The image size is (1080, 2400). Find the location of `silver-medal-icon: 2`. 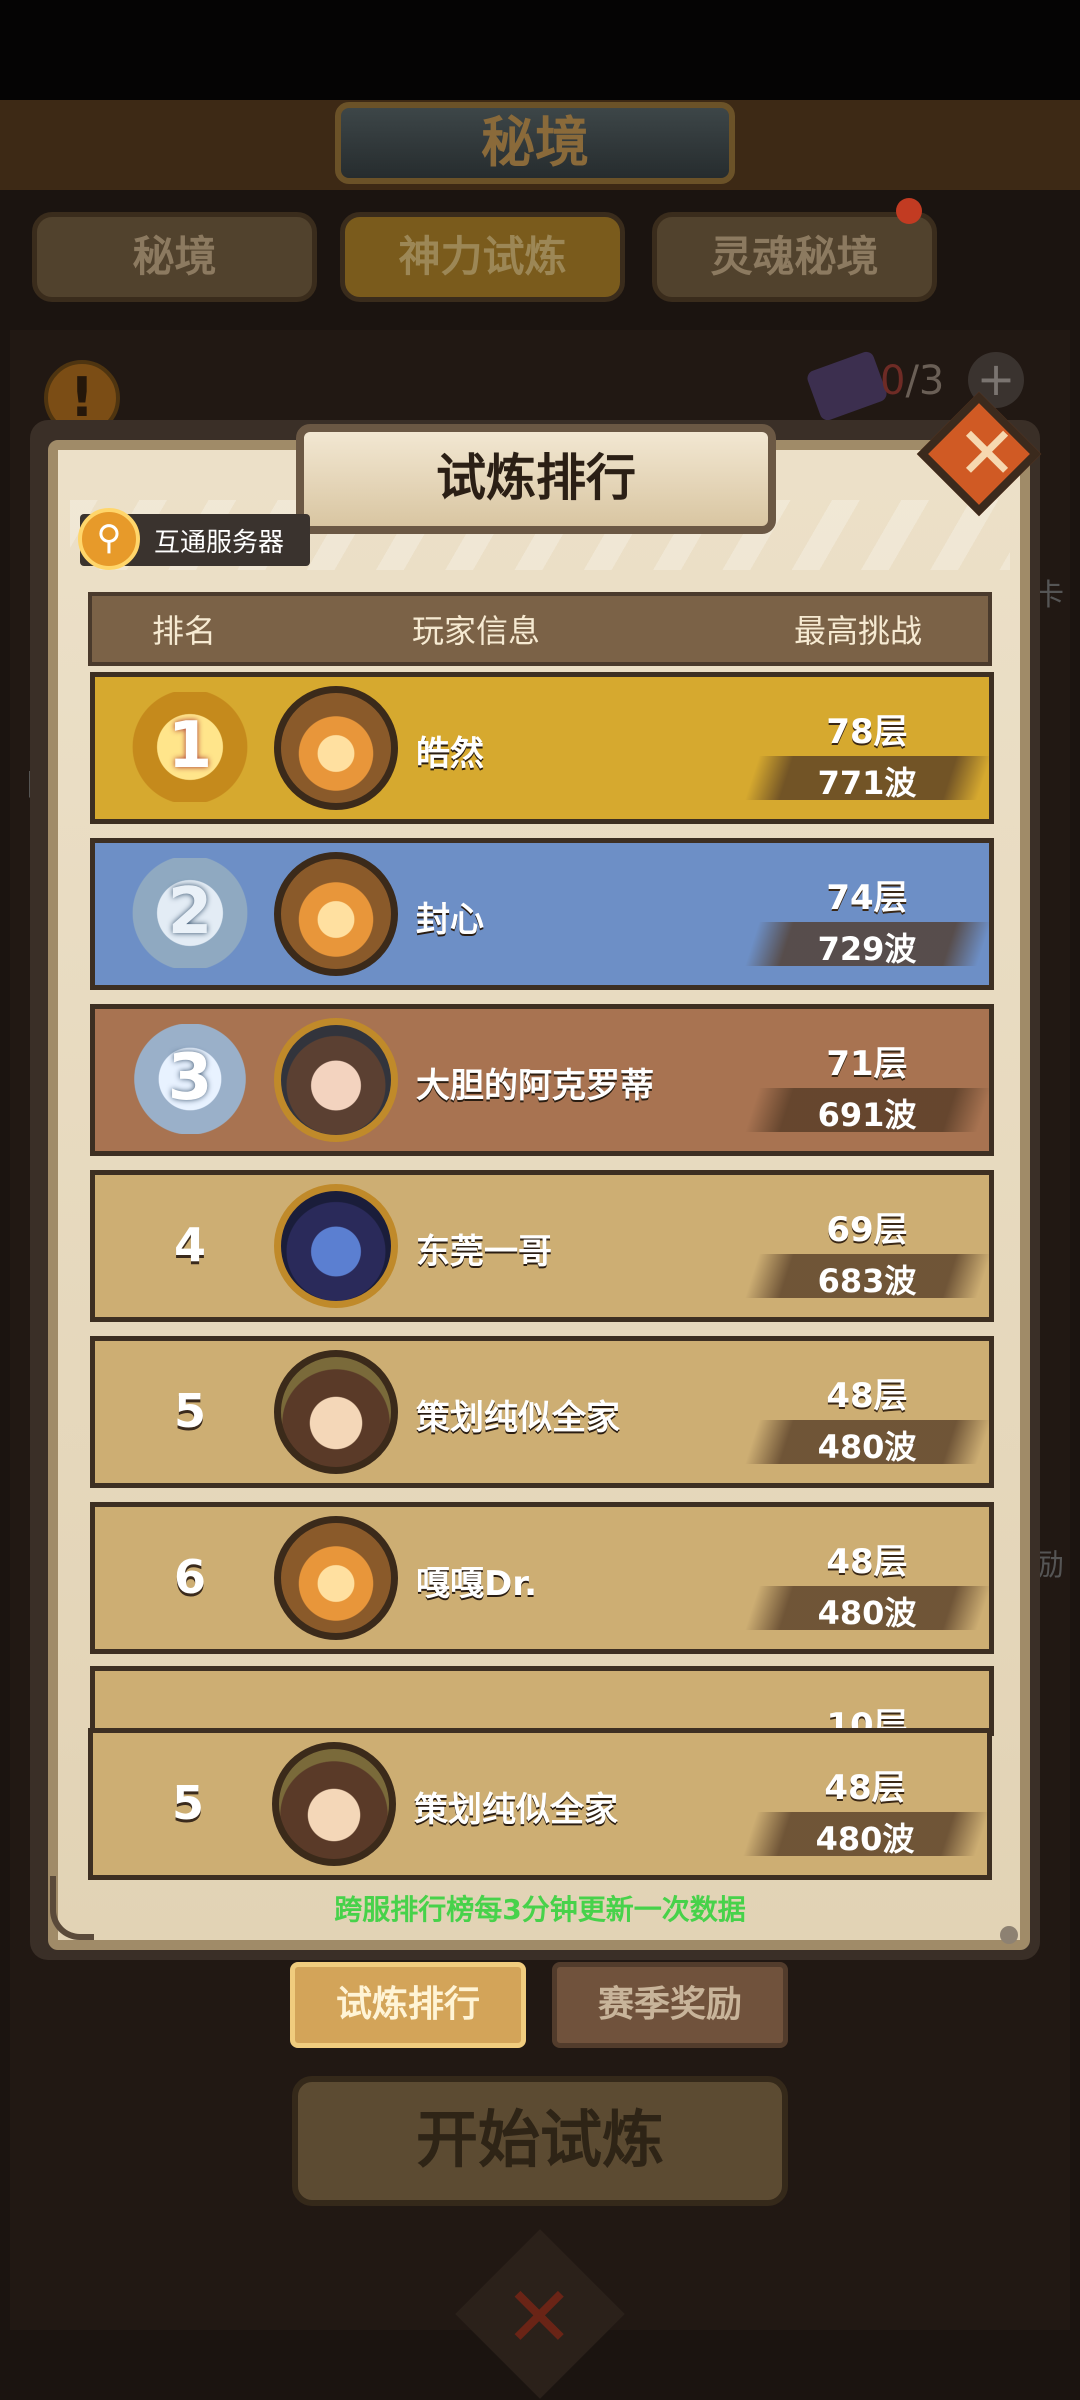

silver-medal-icon: 2 is located at coordinates (190, 913).